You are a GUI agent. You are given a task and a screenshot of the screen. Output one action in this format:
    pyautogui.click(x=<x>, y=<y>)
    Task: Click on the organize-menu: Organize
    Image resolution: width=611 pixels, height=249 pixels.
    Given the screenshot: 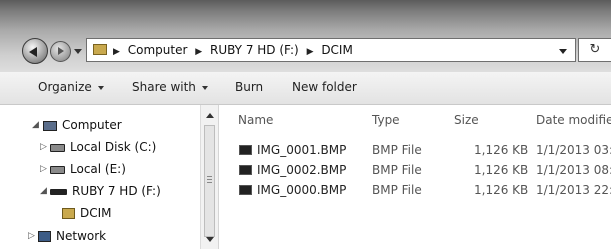 What is the action you would take?
    pyautogui.click(x=71, y=87)
    